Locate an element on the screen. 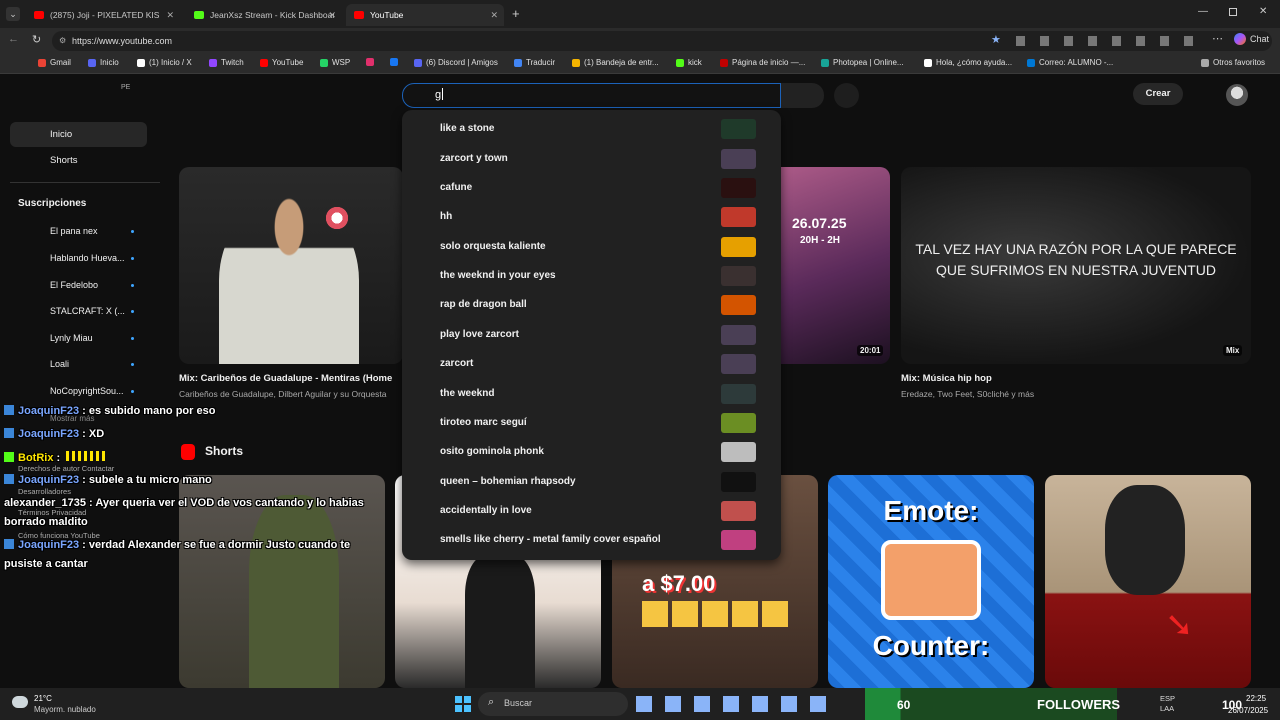  instagram-icon is located at coordinates (370, 62).